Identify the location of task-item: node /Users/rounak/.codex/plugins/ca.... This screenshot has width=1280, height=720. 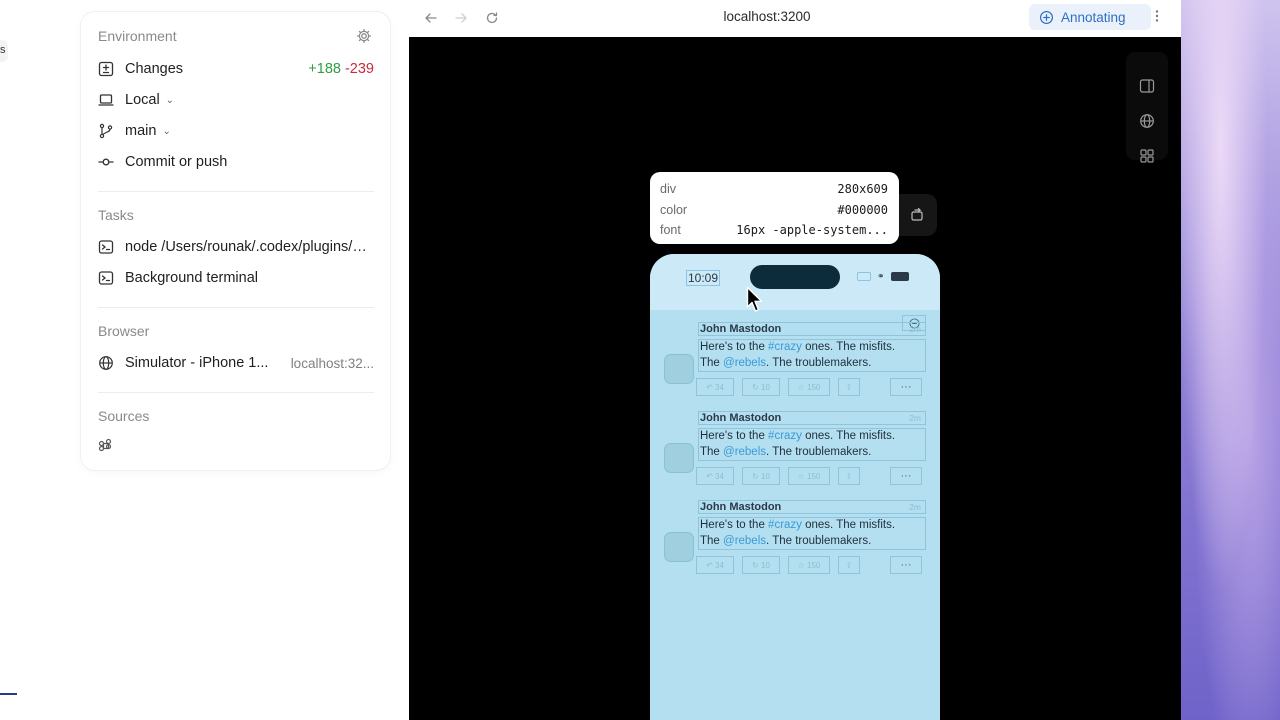
(236, 247).